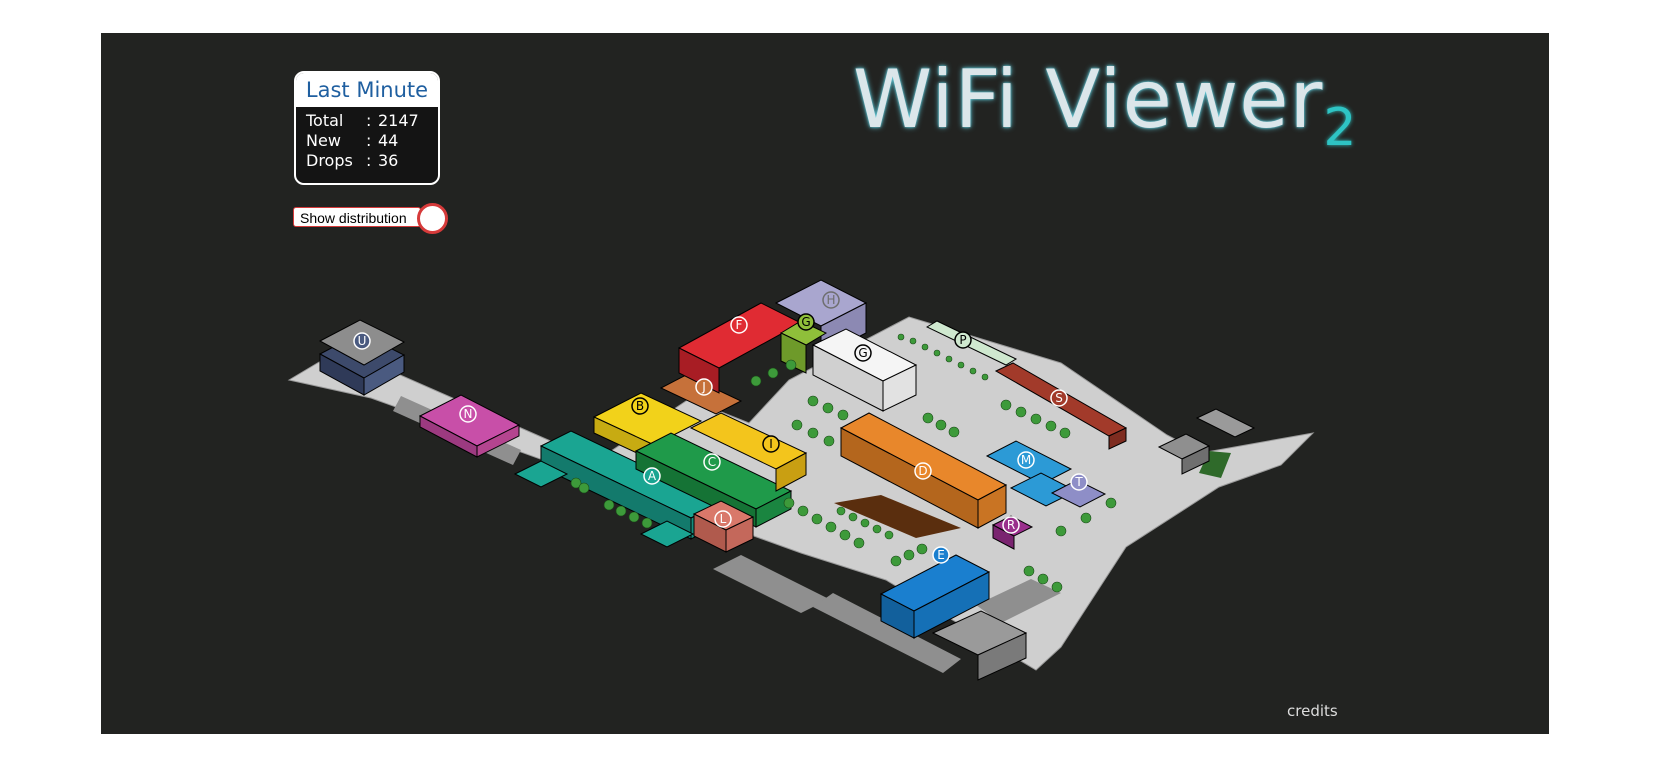 The width and height of the screenshot is (1658, 778). Describe the element at coordinates (357, 217) in the screenshot. I see `show-distribution-label: Show distribution` at that location.